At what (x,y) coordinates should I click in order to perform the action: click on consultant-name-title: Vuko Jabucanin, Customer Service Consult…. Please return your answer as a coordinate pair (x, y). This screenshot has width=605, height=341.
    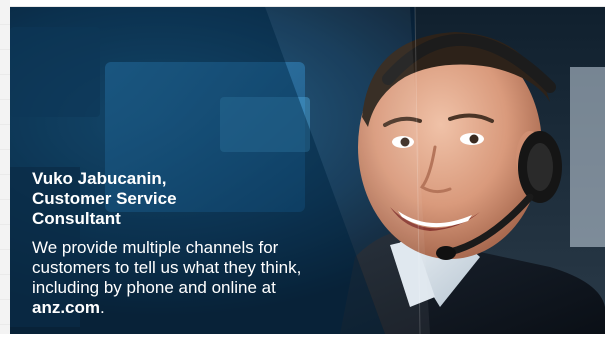
    Looking at the image, I should click on (104, 198).